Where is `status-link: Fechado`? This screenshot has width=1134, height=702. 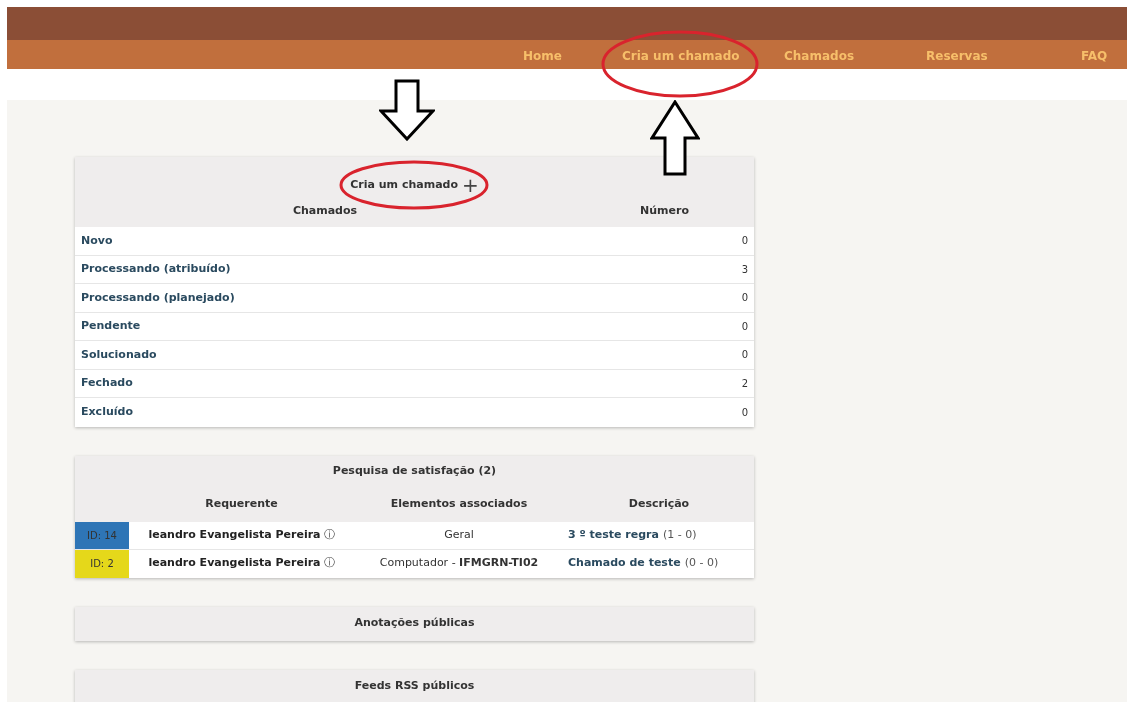
status-link: Fechado is located at coordinates (411, 383).